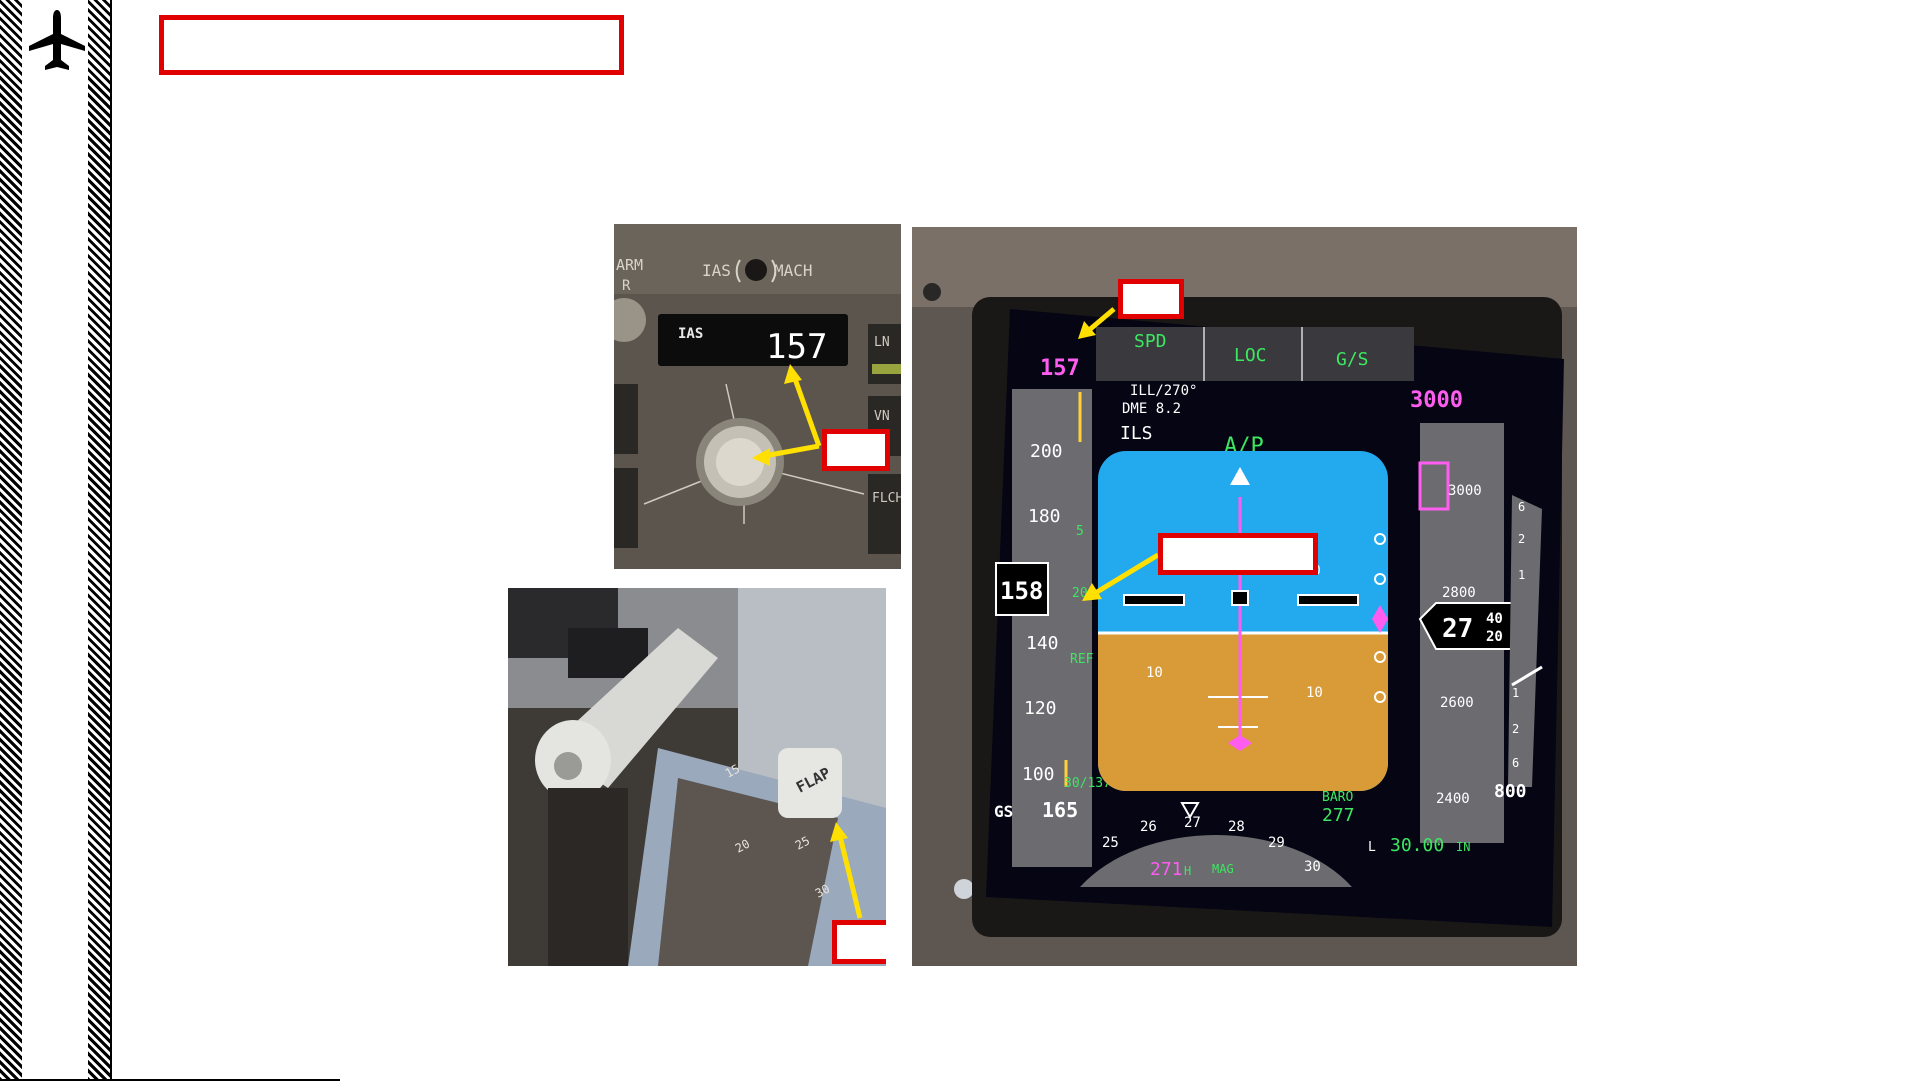  Describe the element at coordinates (1337, 797) in the screenshot. I see `baro-label: BARO` at that location.